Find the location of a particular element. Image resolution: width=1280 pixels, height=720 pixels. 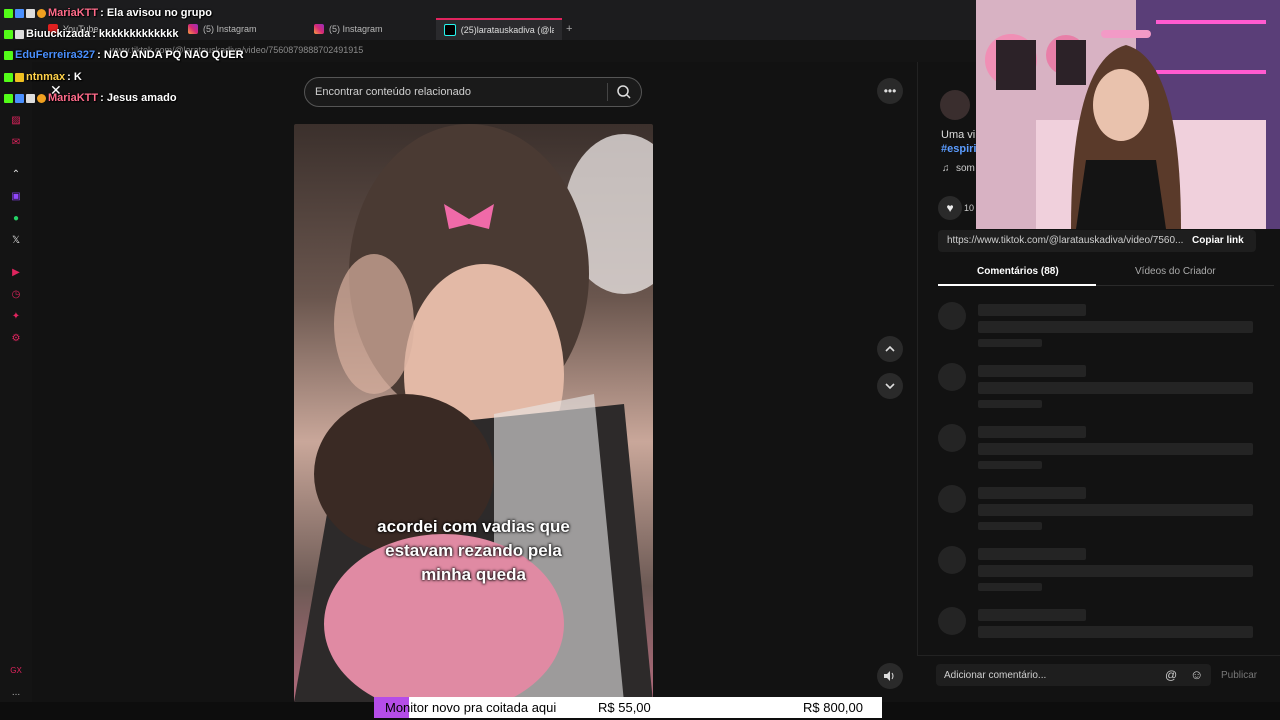

x-icon: 𝕏 is located at coordinates (16, 240).